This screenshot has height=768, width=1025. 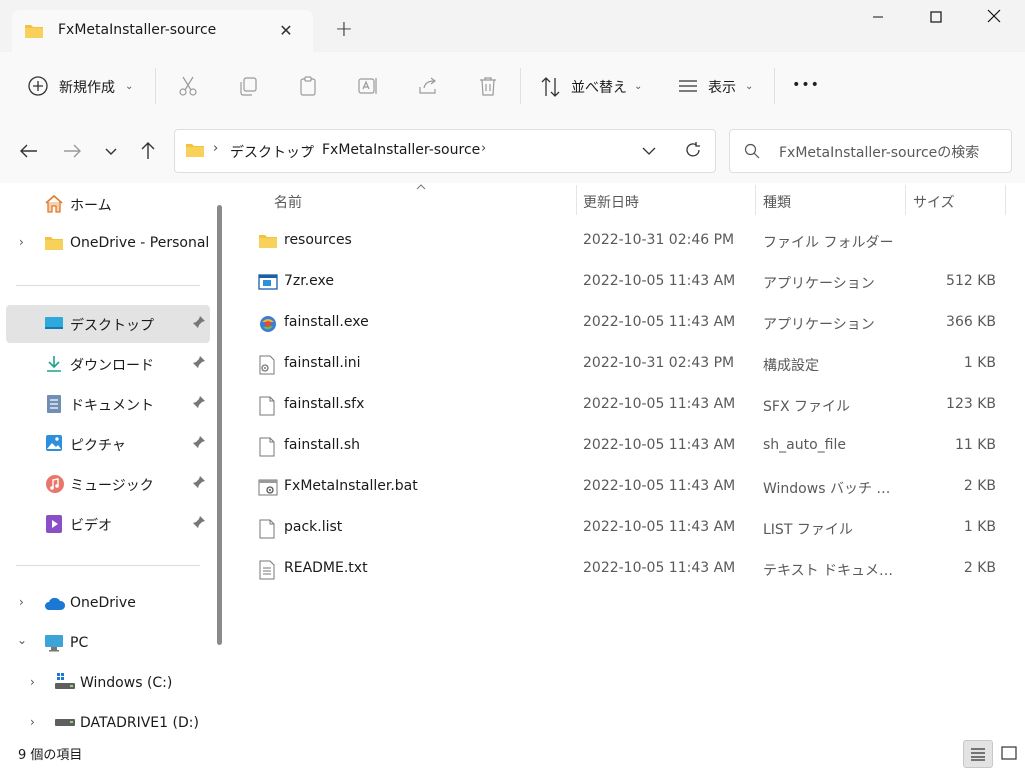 I want to click on sidebar-item-onedrive-personal: › OneDrive - Personal, so click(x=108, y=244).